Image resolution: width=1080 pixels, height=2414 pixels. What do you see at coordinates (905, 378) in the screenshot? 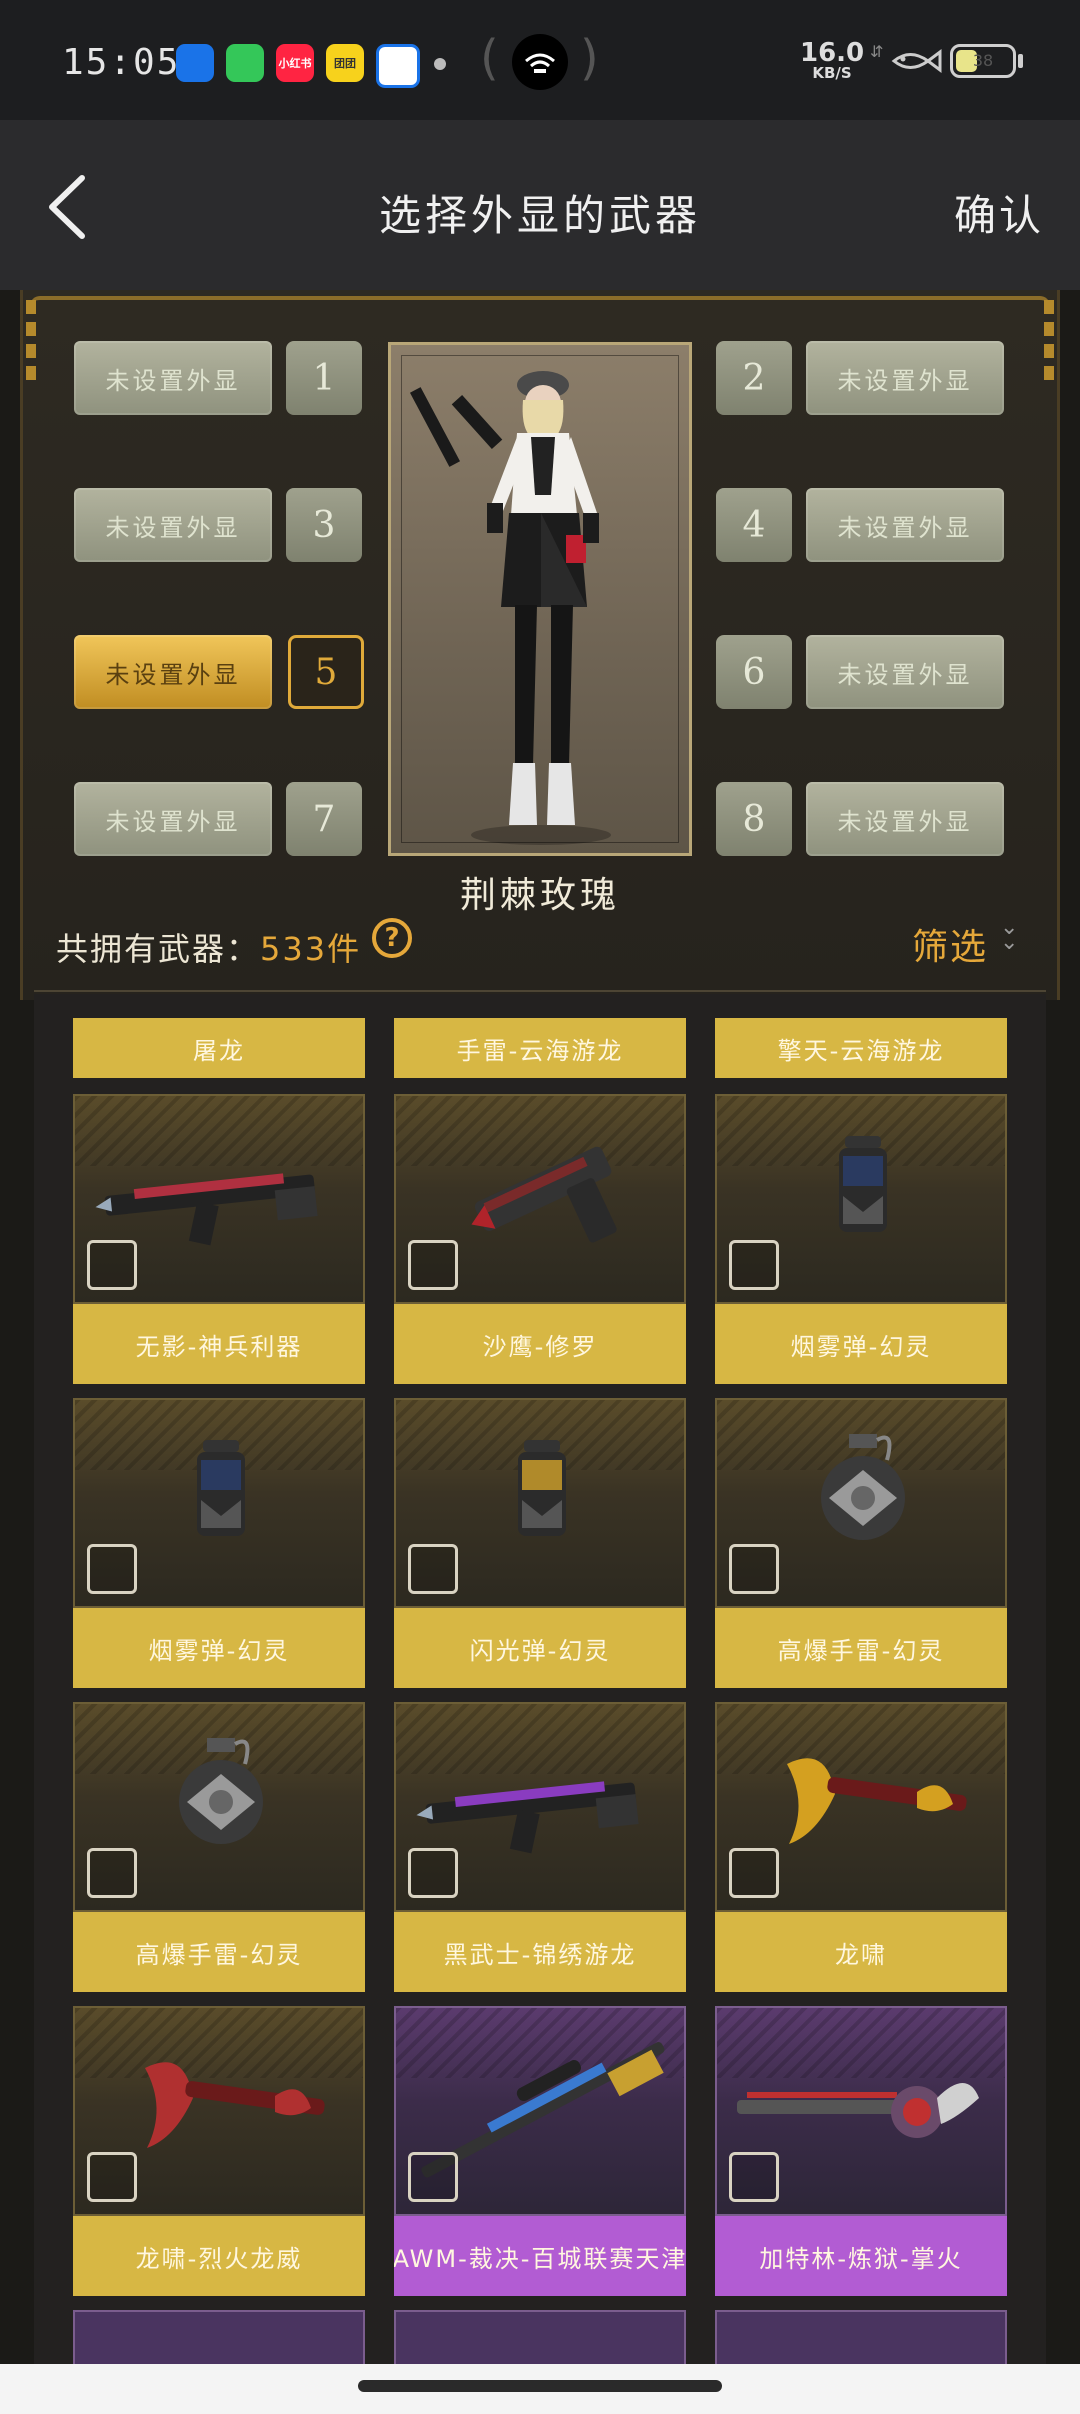
I see `slot-2-weapon: 未设置外显` at bounding box center [905, 378].